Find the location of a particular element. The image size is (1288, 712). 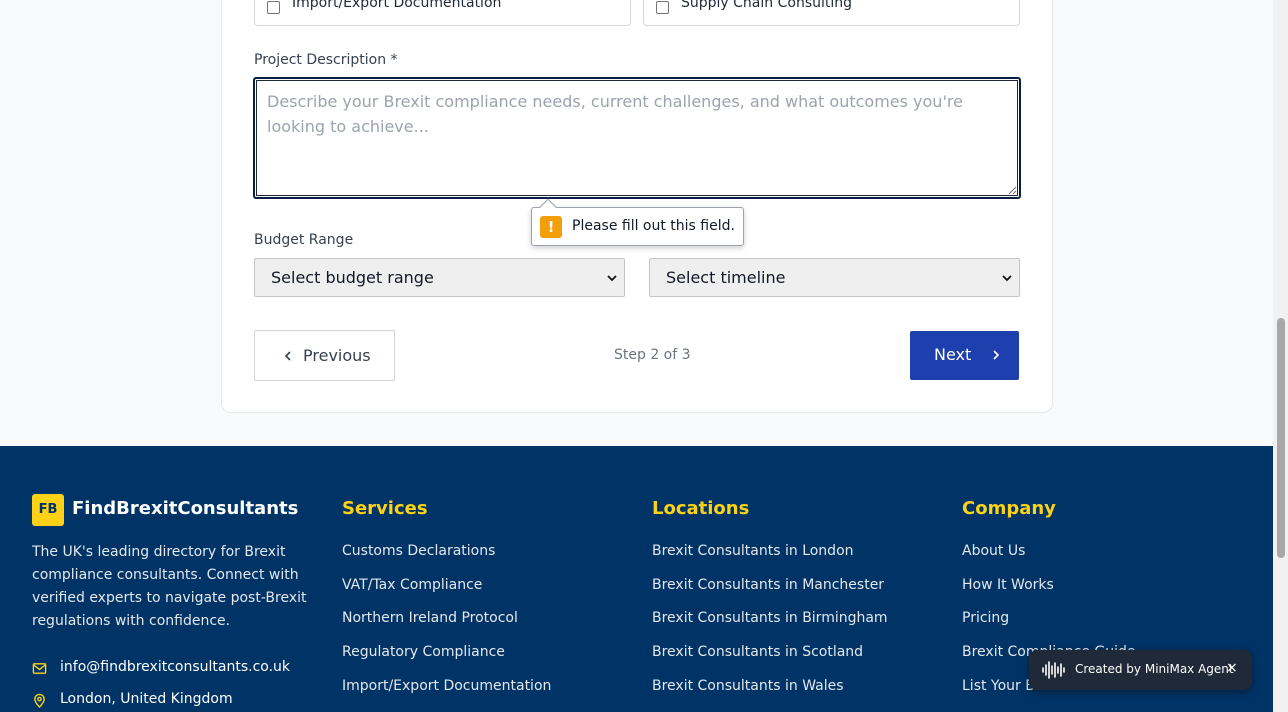

validation-tooltip: ! Please fill out this field. is located at coordinates (637, 222).